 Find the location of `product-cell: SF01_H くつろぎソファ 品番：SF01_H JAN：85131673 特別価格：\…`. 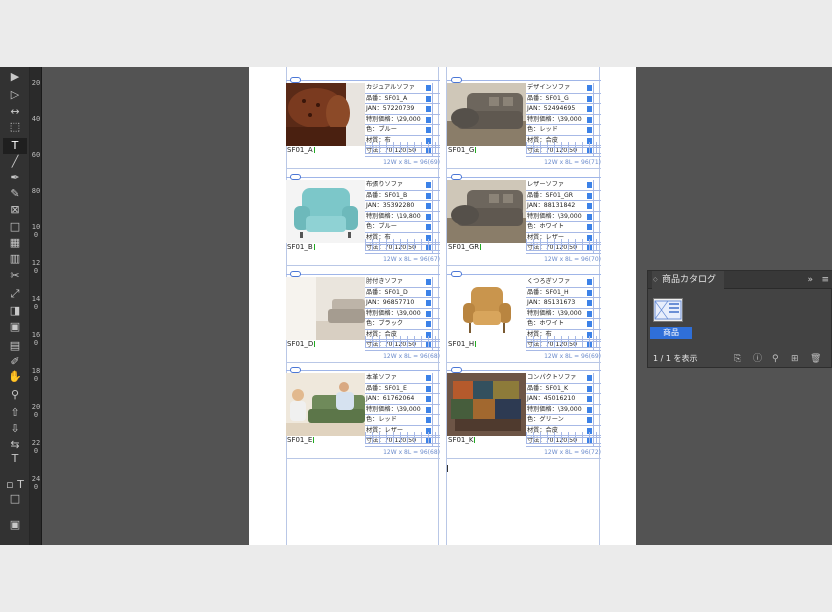

product-cell: SF01_H くつろぎソファ 品番：SF01_H JAN：85131673 特別価格：\… is located at coordinates (524, 319).